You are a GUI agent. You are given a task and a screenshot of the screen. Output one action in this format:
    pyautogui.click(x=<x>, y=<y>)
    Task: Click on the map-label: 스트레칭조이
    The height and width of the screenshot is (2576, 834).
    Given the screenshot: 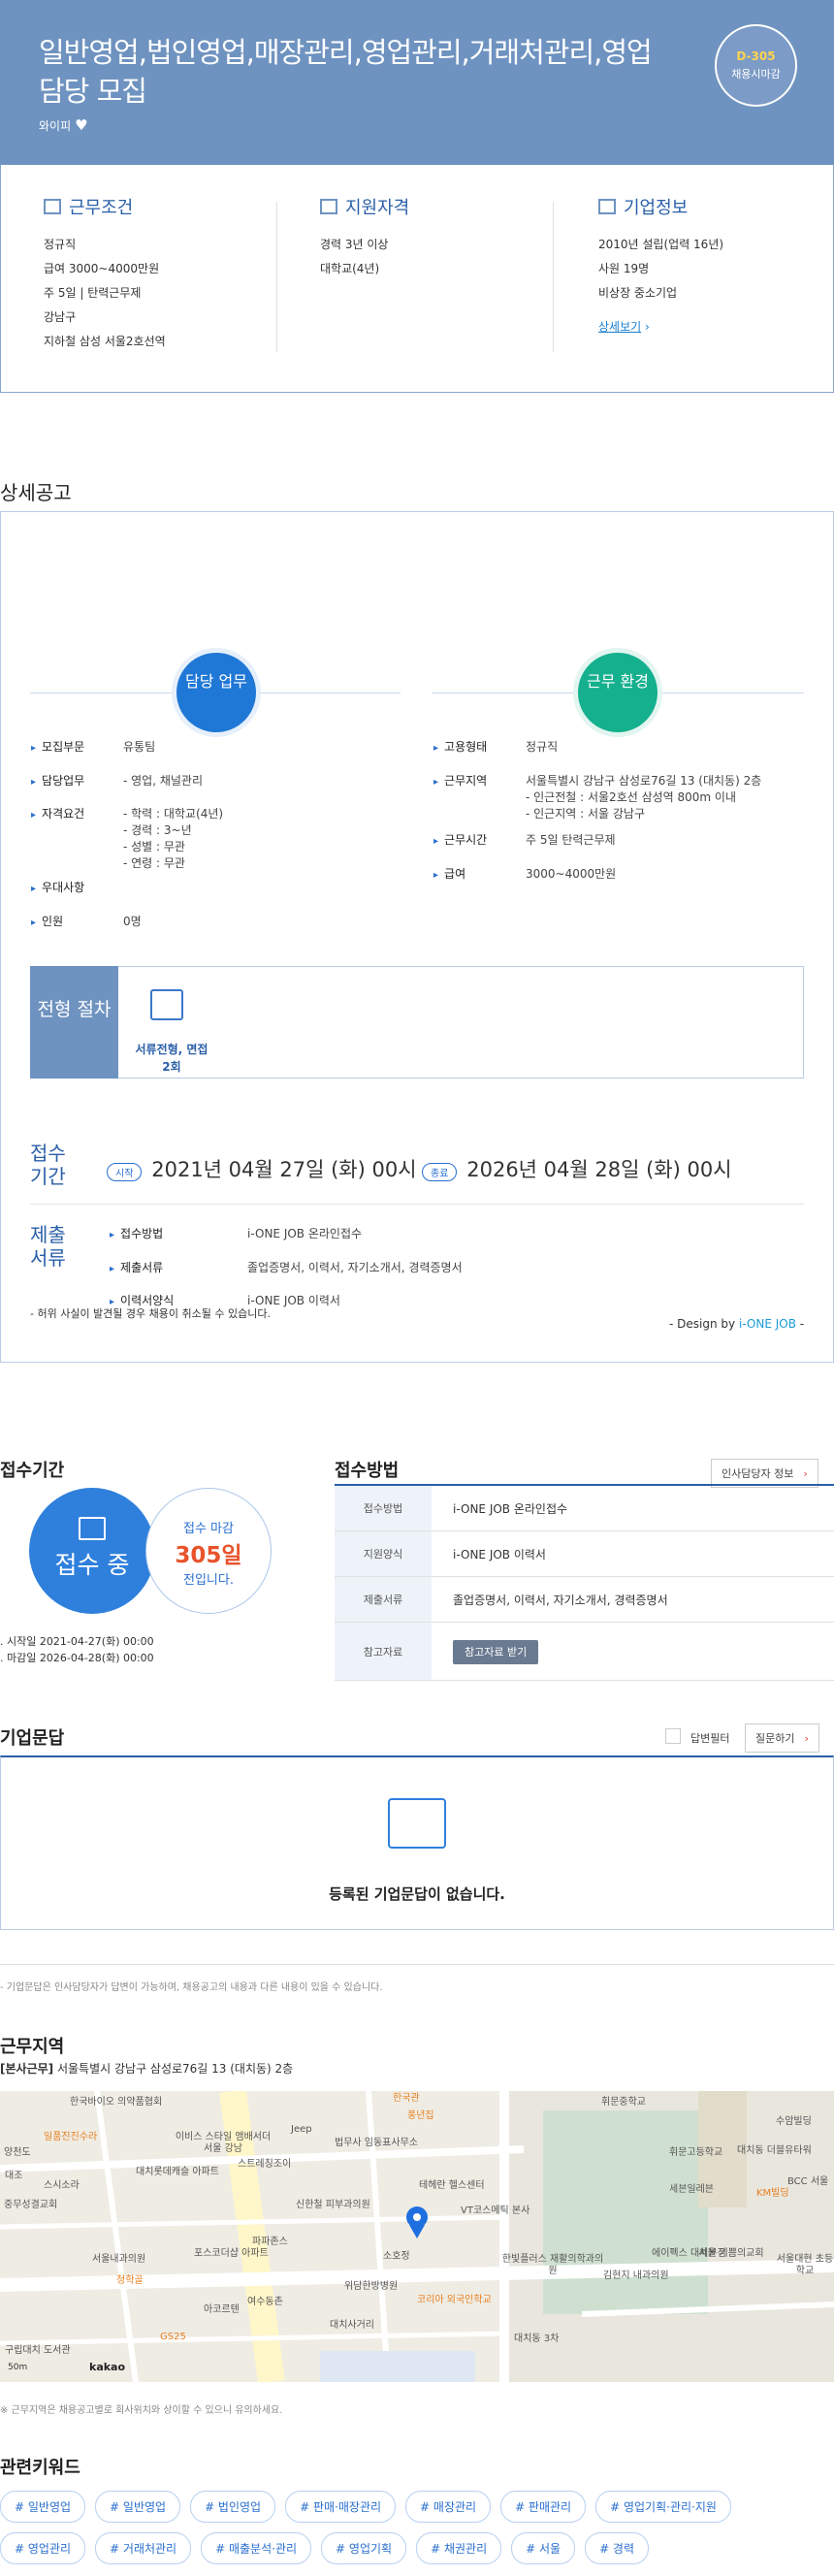 What is the action you would take?
    pyautogui.click(x=265, y=2164)
    